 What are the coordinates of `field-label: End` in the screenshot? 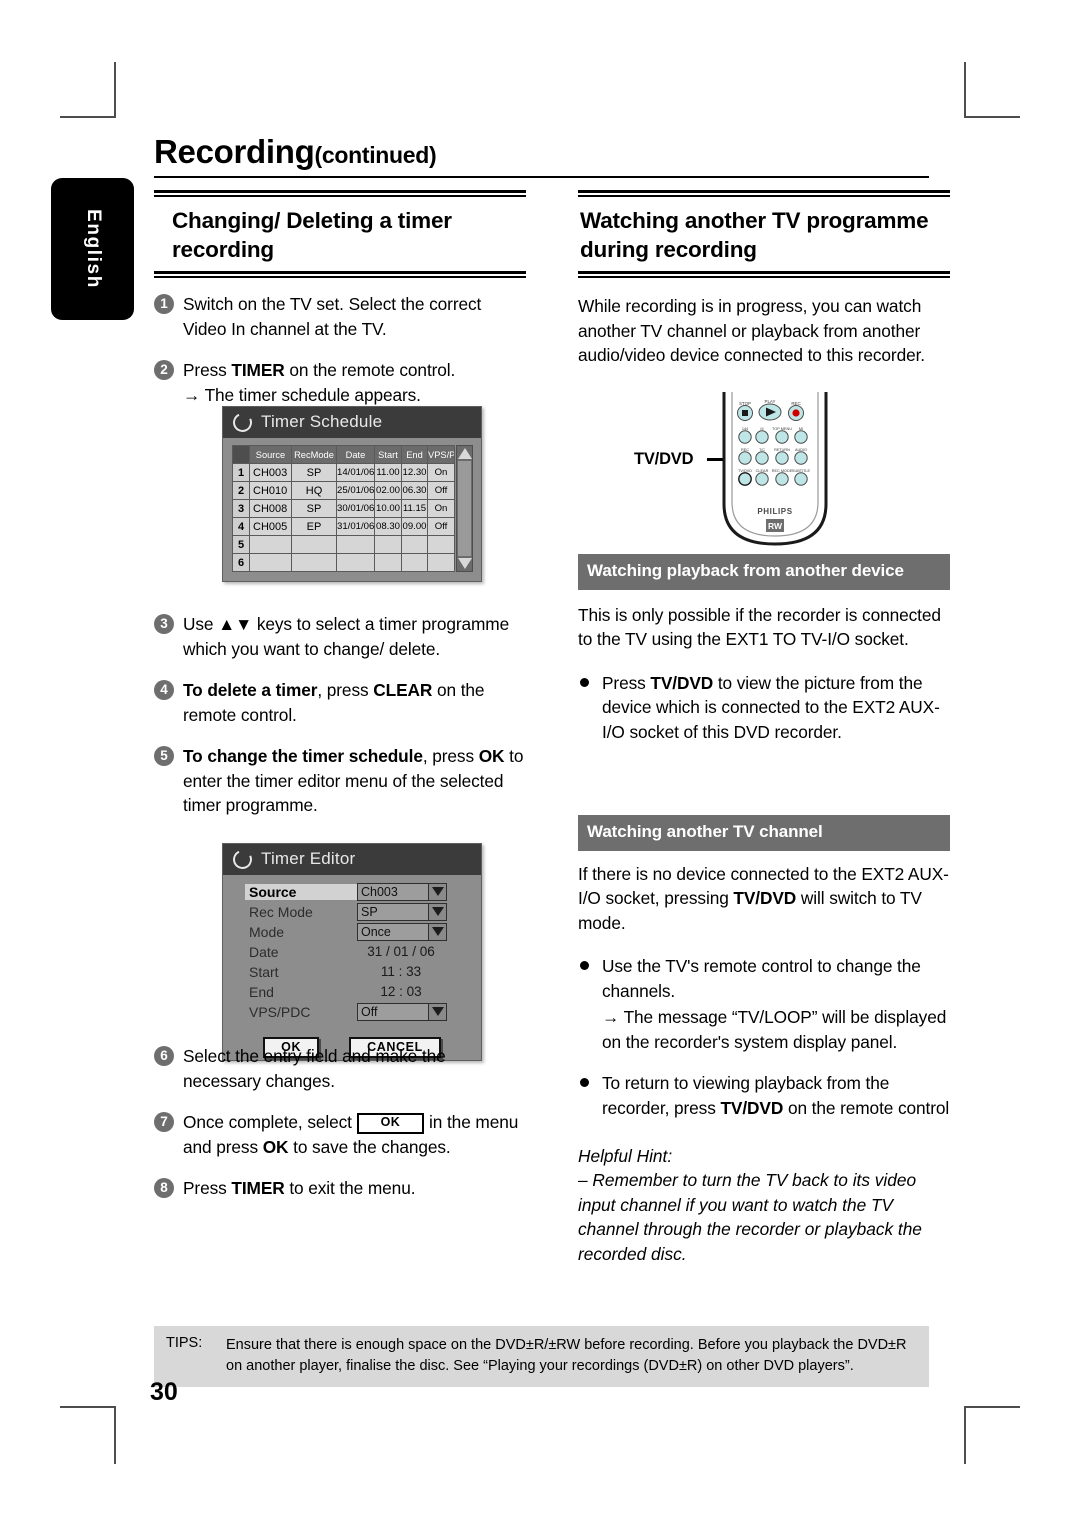 It's located at (261, 991).